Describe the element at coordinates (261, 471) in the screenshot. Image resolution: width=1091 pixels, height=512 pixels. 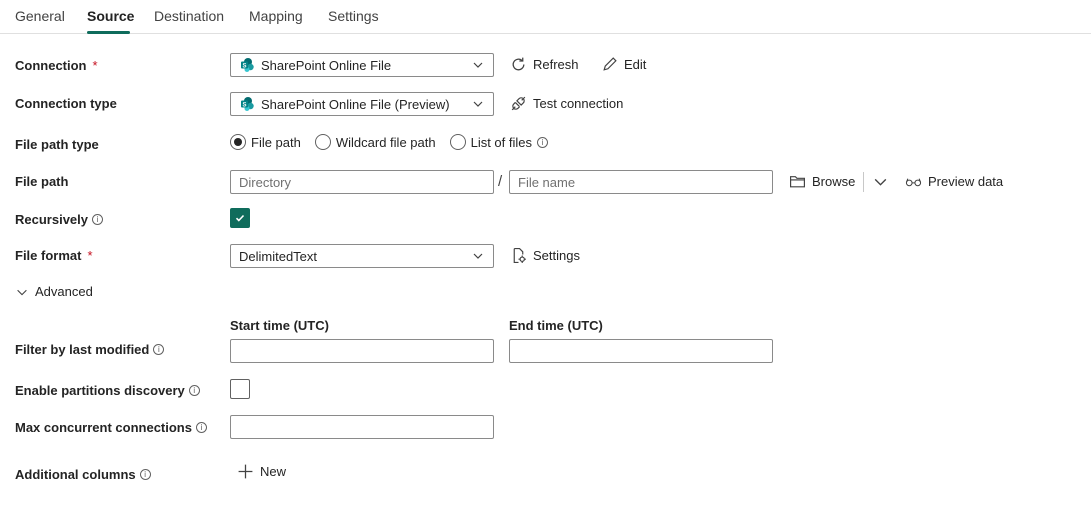
I see `add-column-button: New` at that location.